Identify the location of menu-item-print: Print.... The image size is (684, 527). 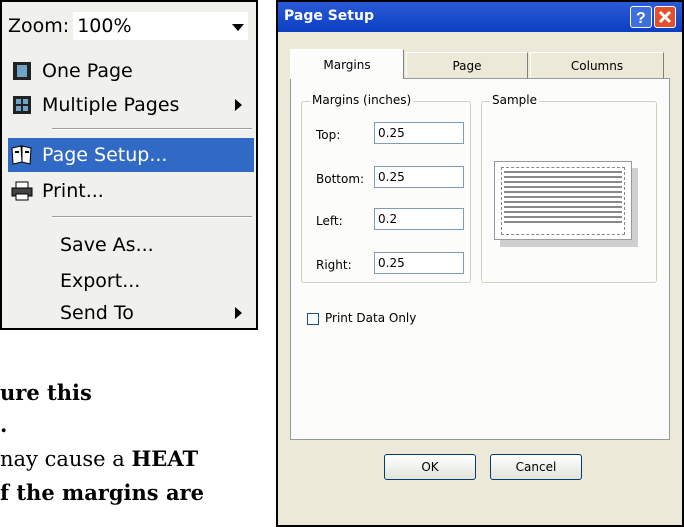
(131, 191).